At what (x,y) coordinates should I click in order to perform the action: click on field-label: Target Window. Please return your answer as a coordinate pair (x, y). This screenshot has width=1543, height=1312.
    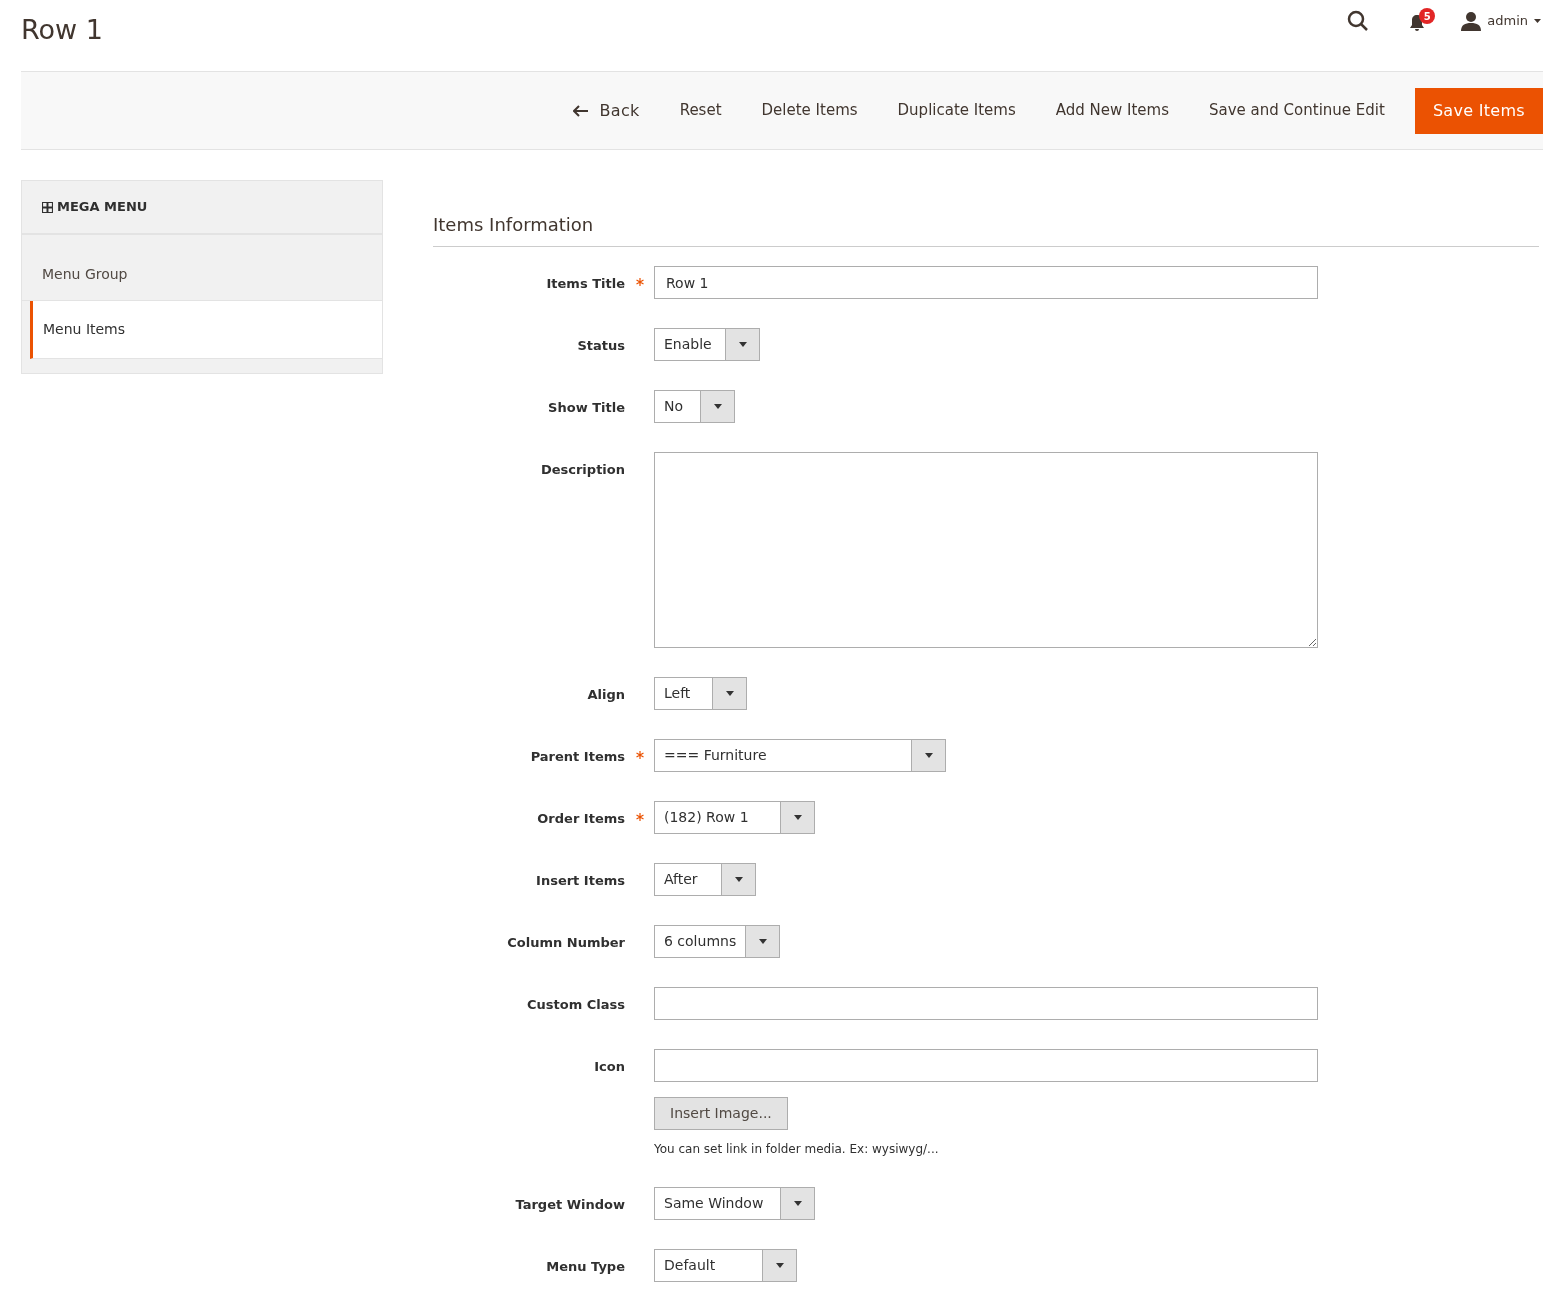
    Looking at the image, I should click on (570, 1205).